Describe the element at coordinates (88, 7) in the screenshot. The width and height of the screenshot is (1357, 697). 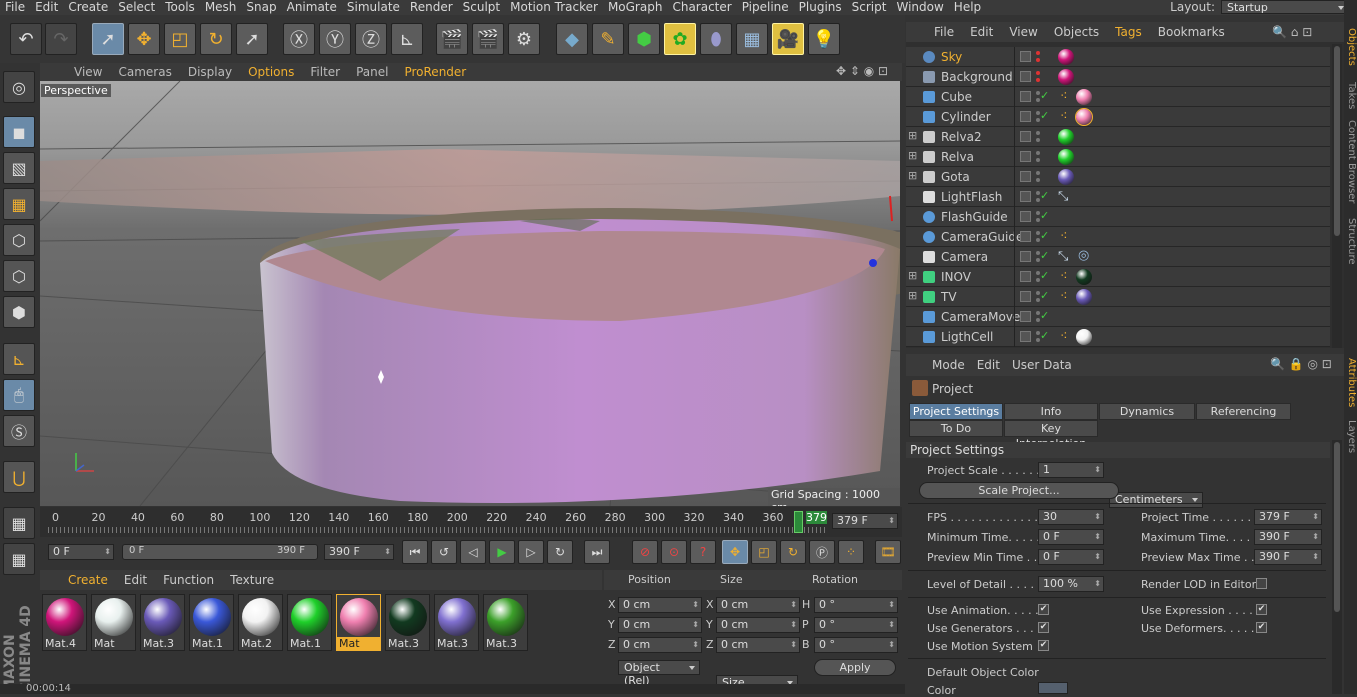
I see `menu-create: Create` at that location.